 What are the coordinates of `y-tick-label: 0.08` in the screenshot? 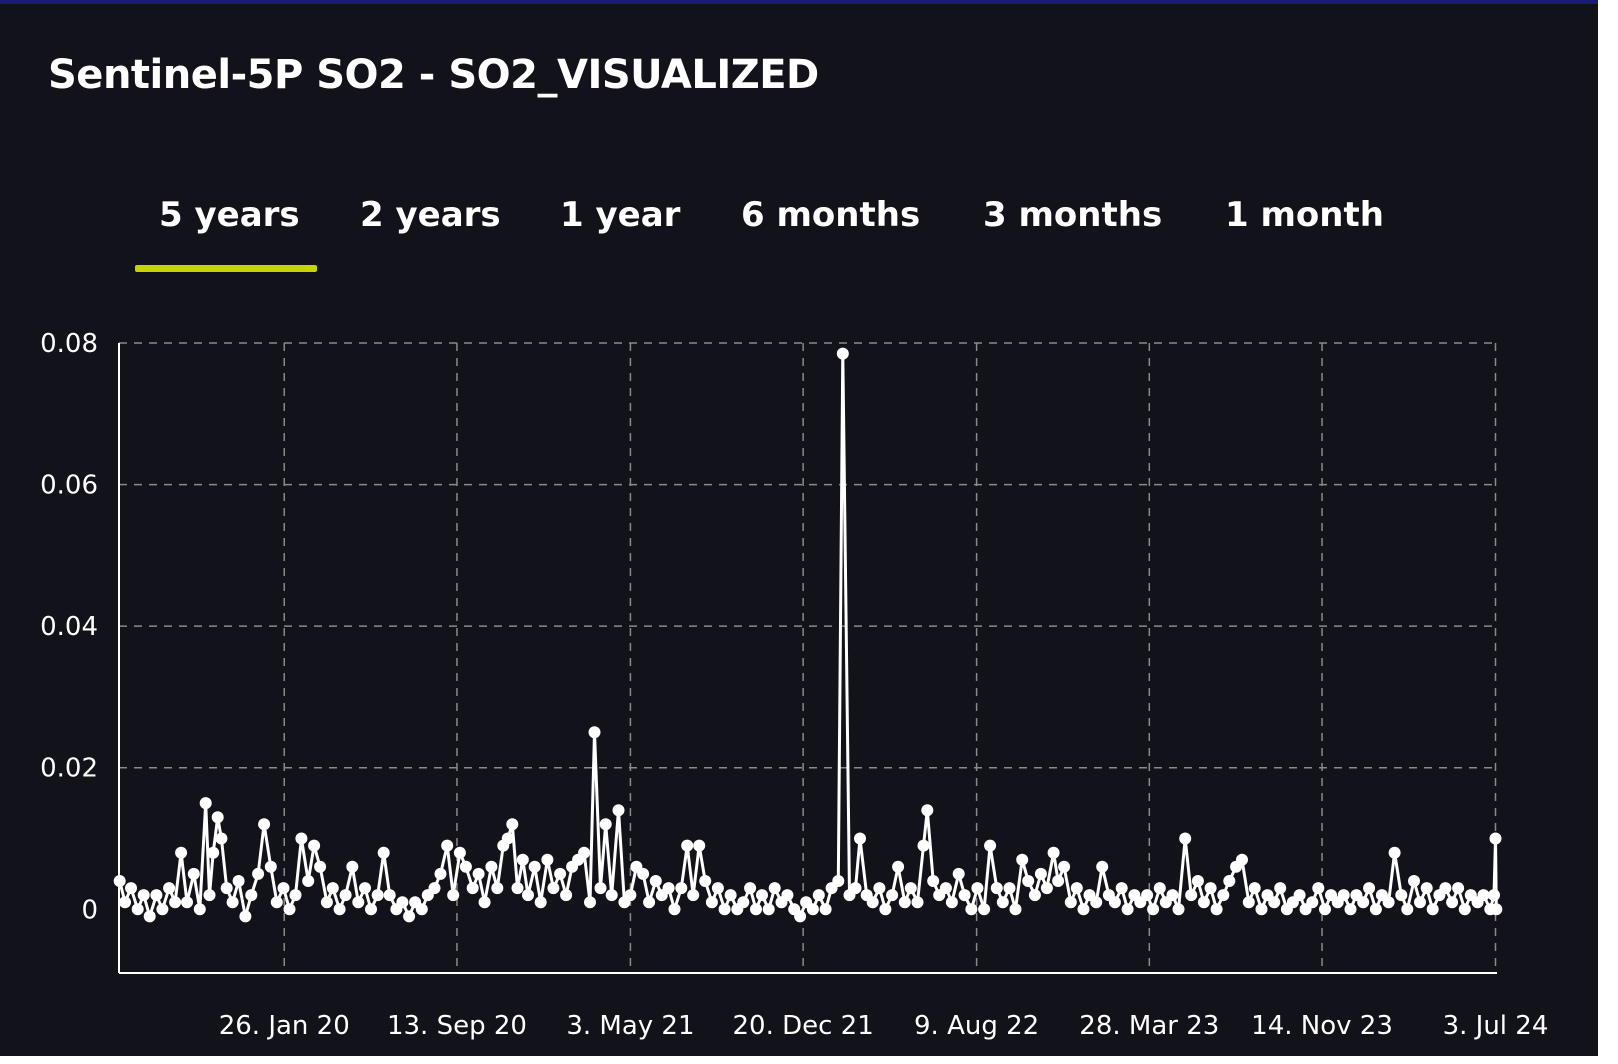 It's located at (69, 344).